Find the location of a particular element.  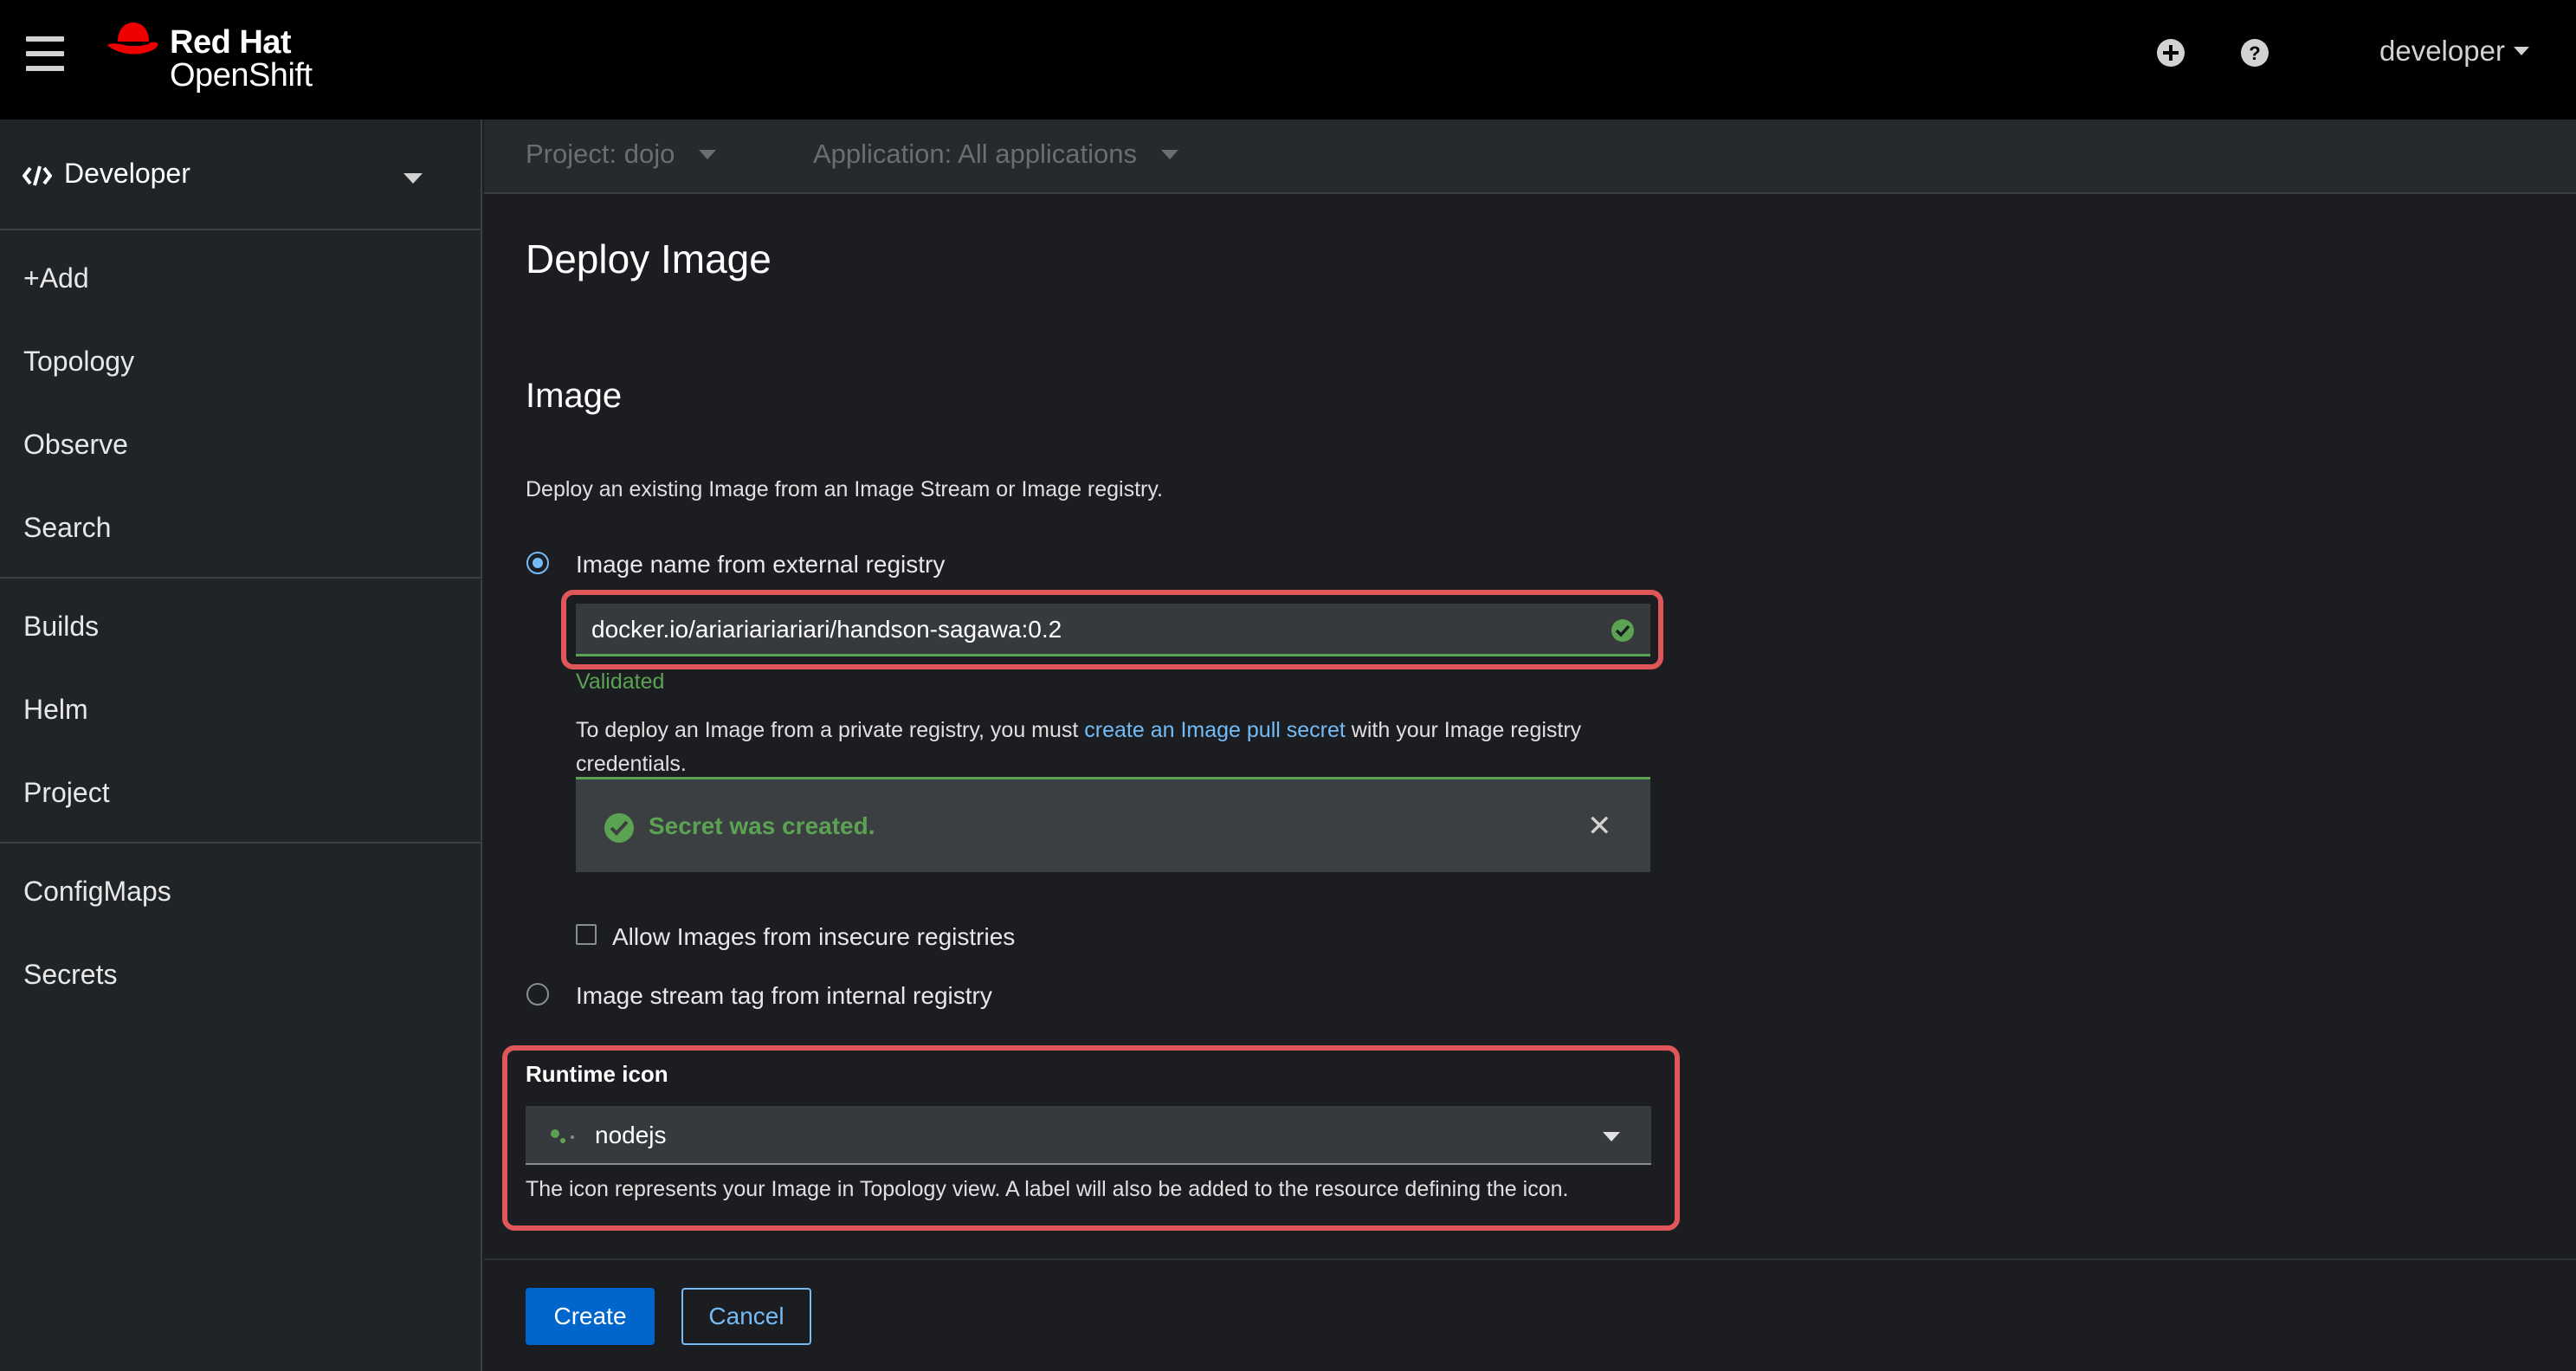

question-circle-icon: ? is located at coordinates (2254, 53).